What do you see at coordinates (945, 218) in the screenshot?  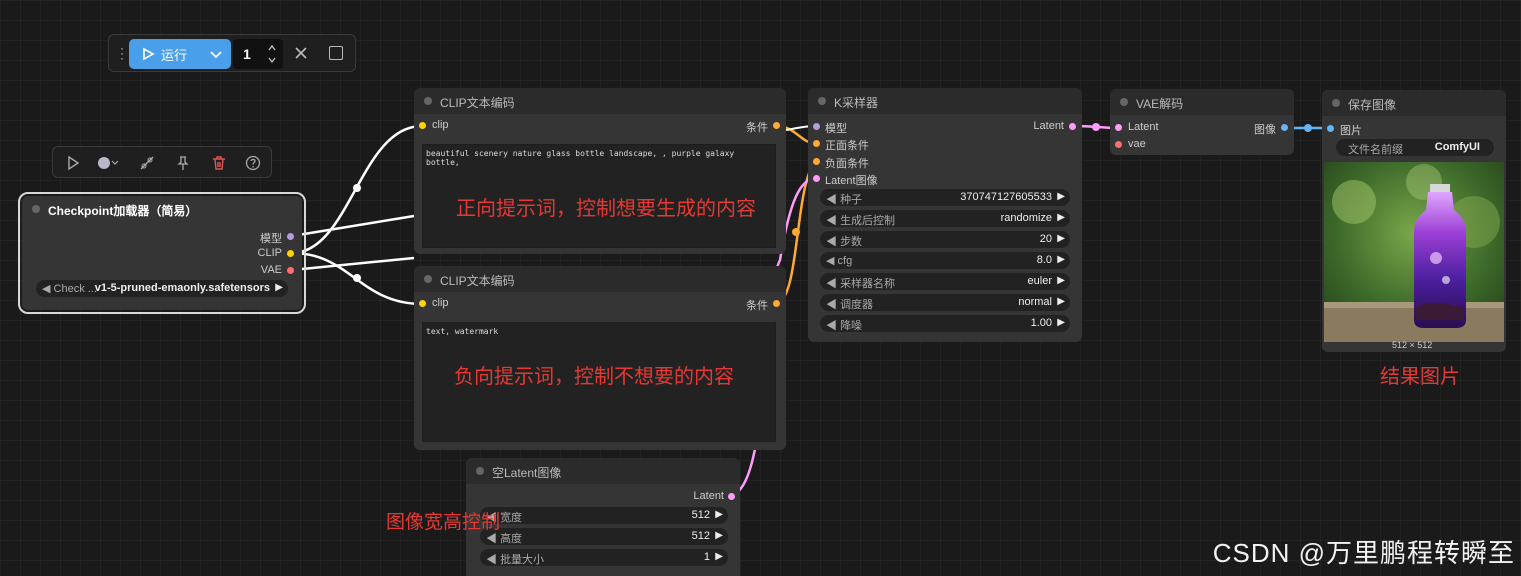 I see `control-after-generate-widget: ◀ 生成后控制 randomize ▶` at bounding box center [945, 218].